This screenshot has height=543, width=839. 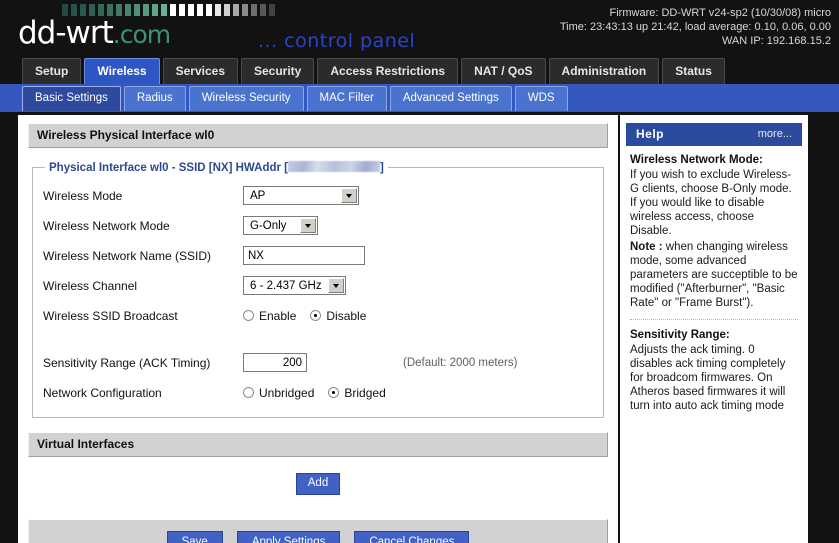 I want to click on label-ssid: Wireless Network Name (SSID), so click(x=127, y=255).